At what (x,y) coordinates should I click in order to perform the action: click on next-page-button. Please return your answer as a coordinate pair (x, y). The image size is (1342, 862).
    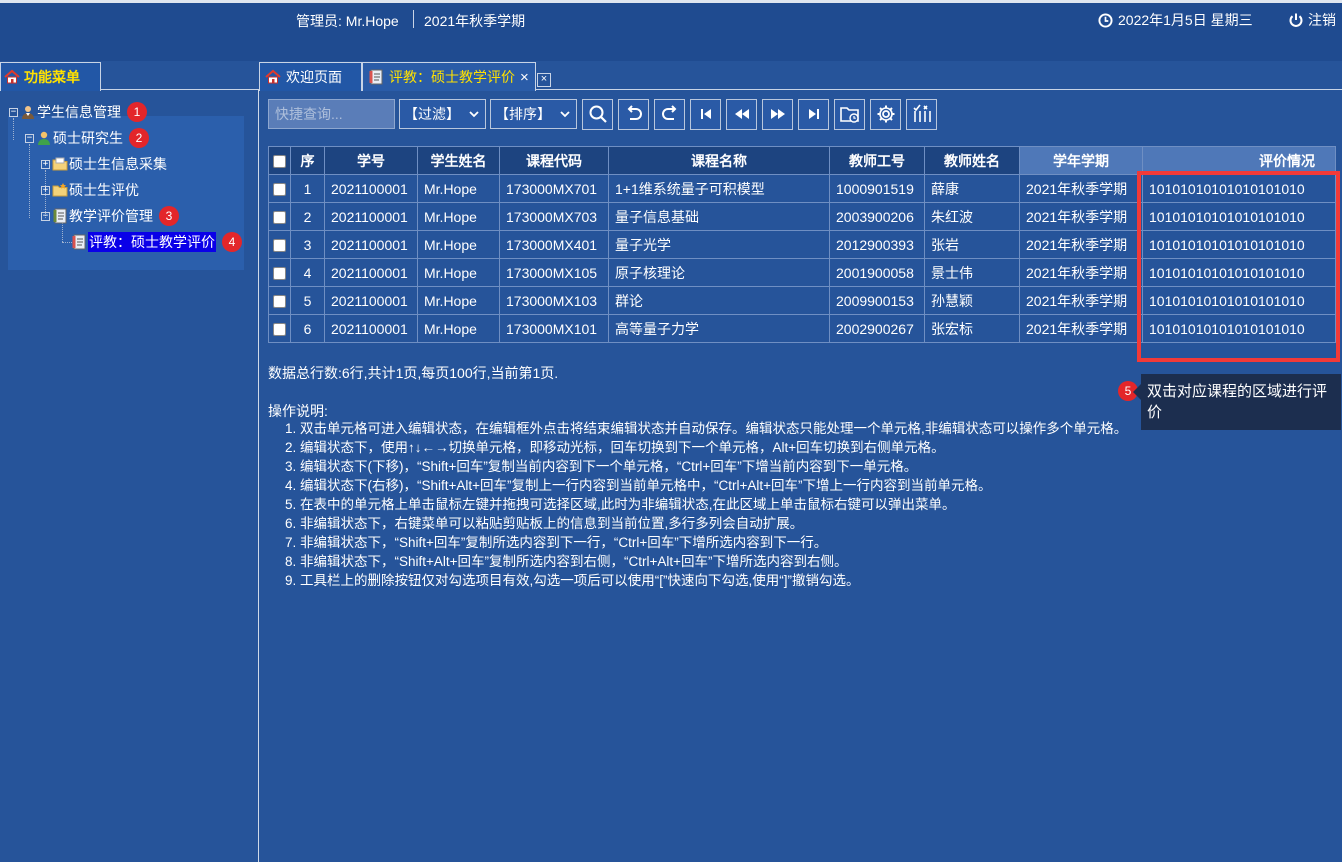
    Looking at the image, I should click on (777, 114).